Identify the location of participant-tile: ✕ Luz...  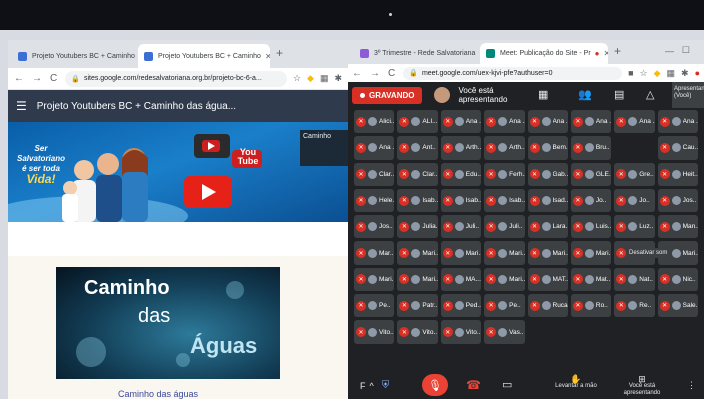
(634, 227).